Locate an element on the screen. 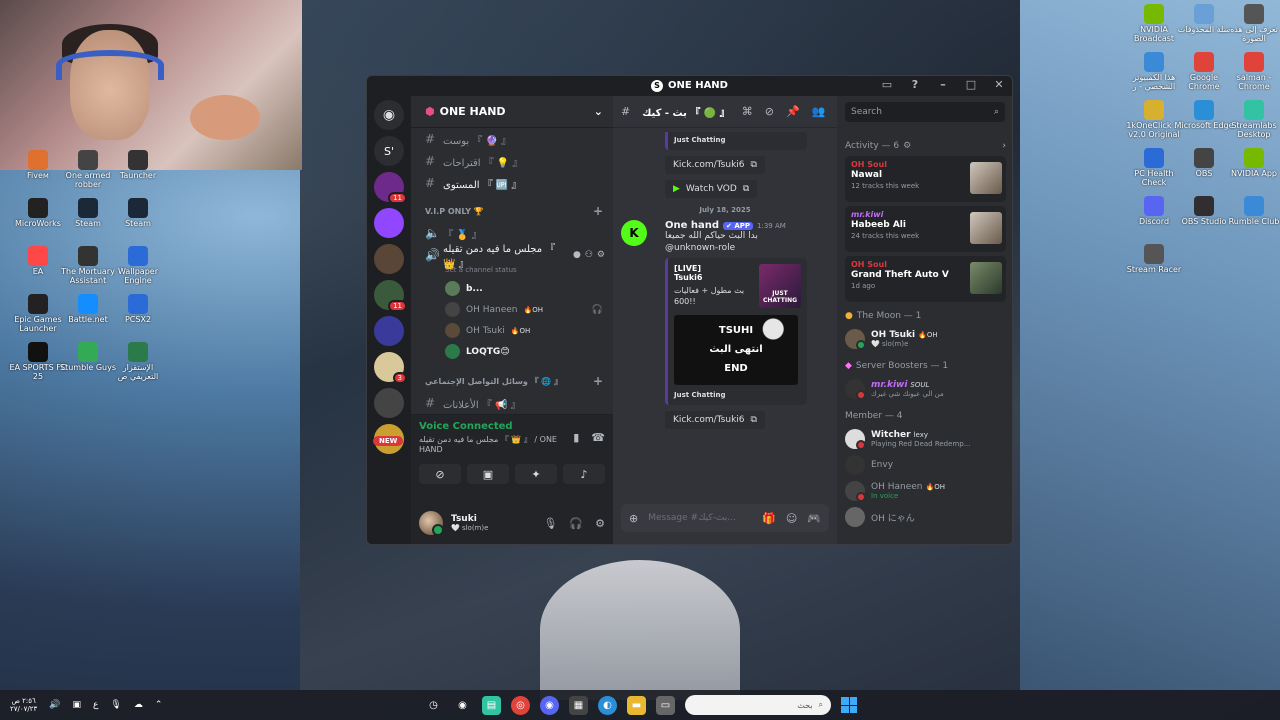  windows-start-icon is located at coordinates (849, 705).